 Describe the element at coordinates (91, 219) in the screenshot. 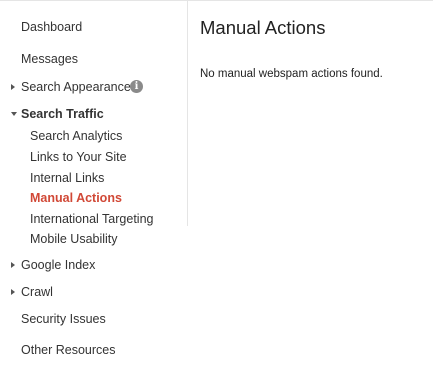

I see `sidebar-subitem-international-targeting: International Targeting` at that location.